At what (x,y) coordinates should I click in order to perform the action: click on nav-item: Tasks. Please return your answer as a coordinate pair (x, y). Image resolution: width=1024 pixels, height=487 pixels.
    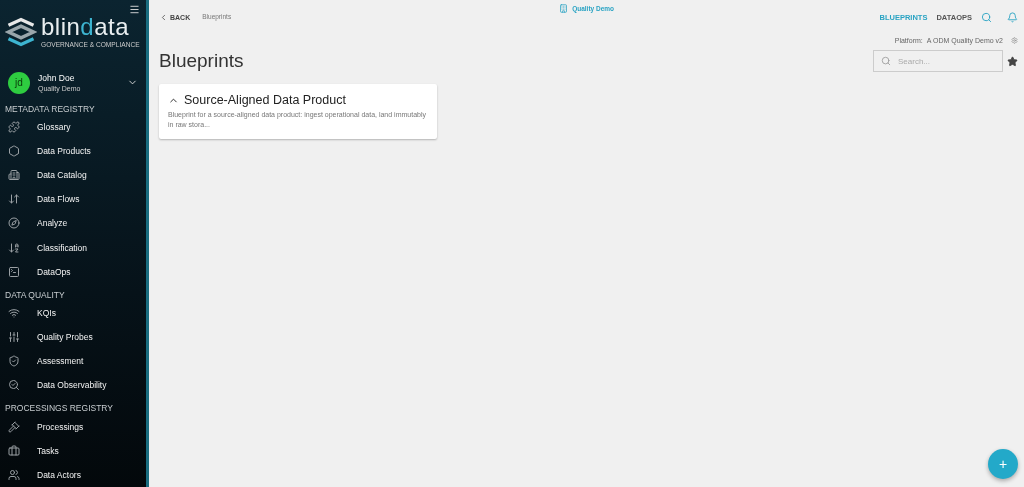
    Looking at the image, I should click on (73, 450).